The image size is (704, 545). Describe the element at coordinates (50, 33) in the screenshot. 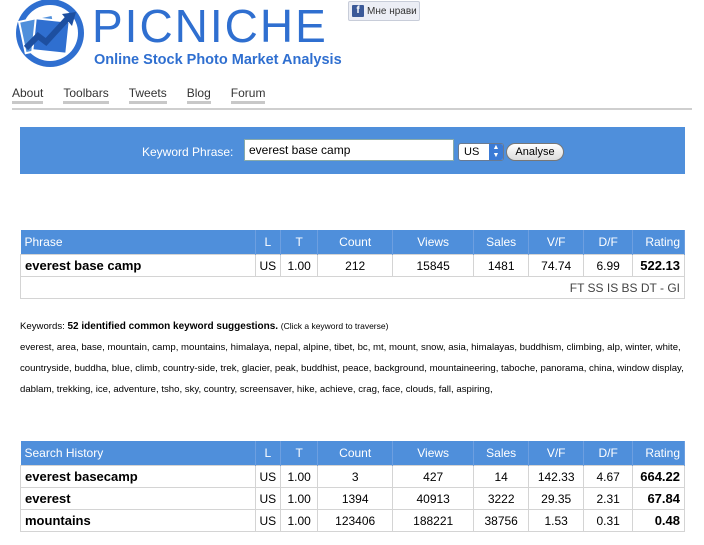

I see `chart-logo-icon` at that location.